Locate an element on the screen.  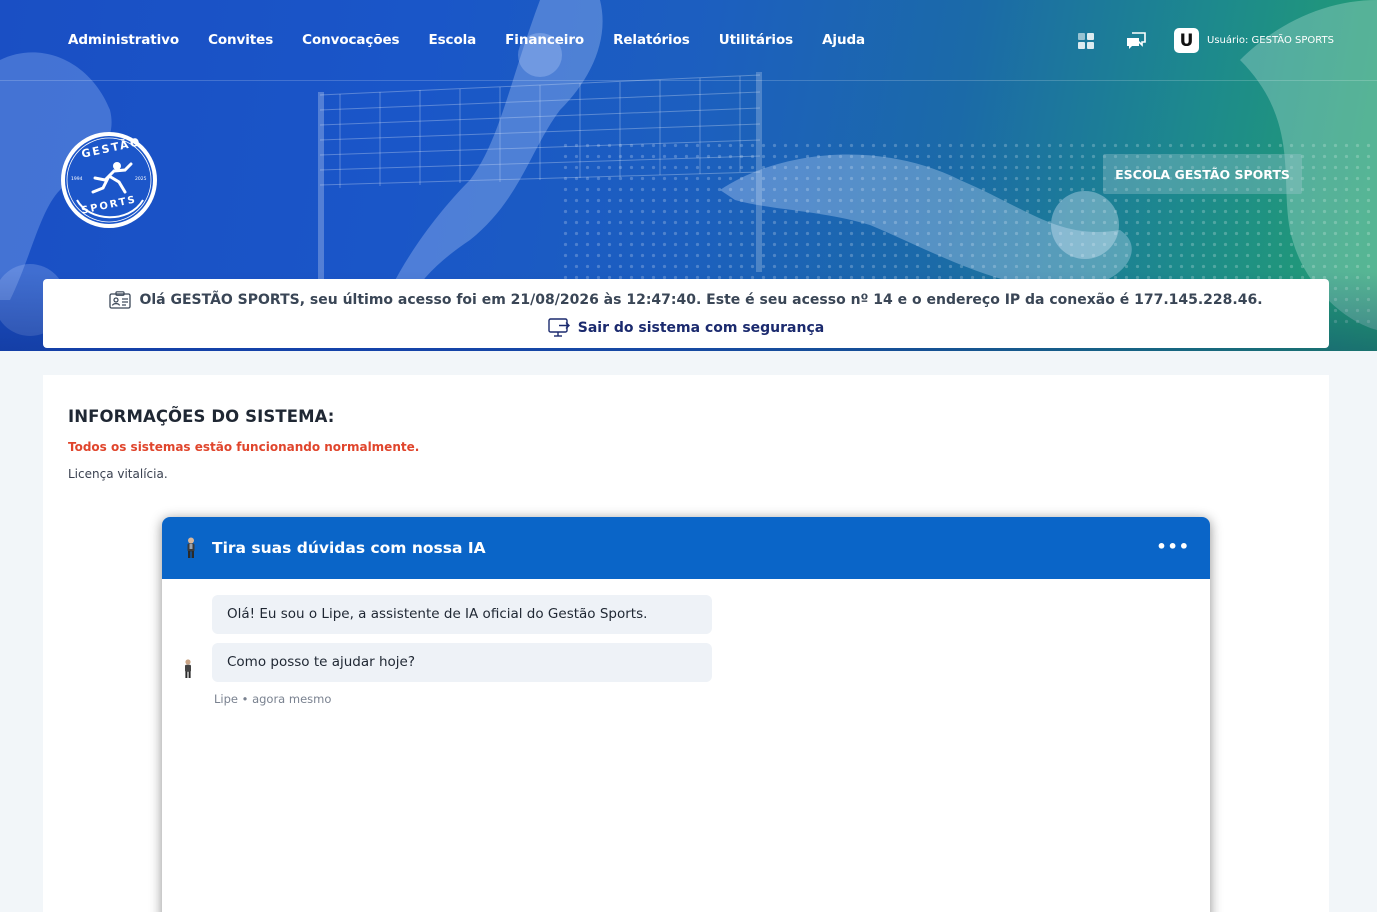
nav-utilitarios: Utilitários is located at coordinates (756, 40).